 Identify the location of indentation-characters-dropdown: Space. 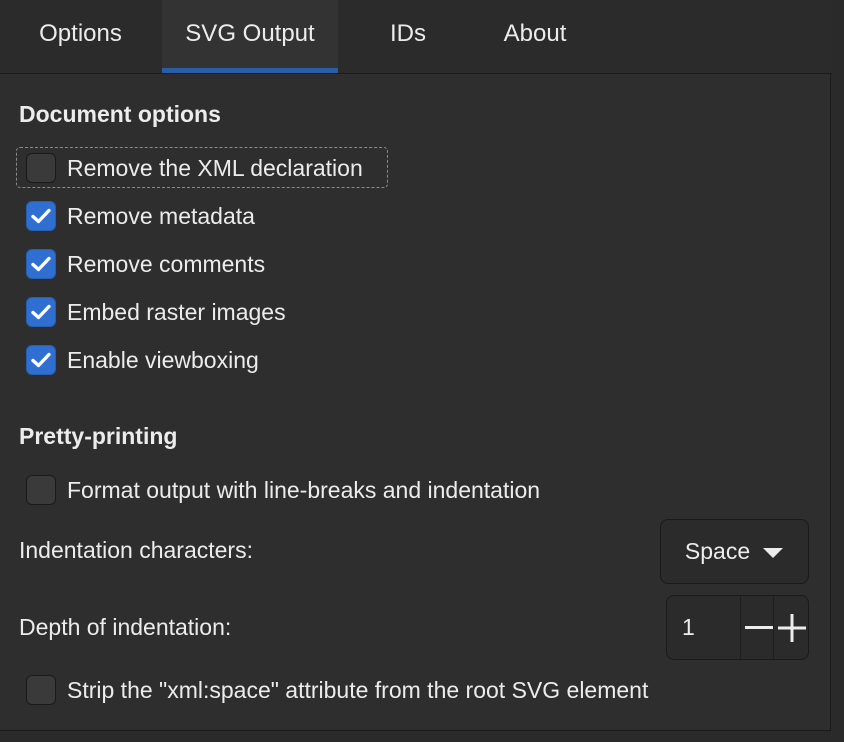
(734, 551).